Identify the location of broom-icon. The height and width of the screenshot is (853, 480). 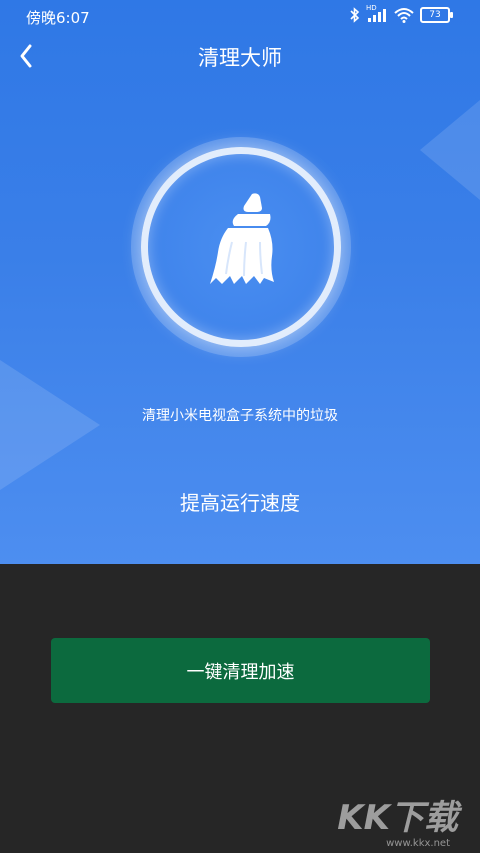
(242, 238).